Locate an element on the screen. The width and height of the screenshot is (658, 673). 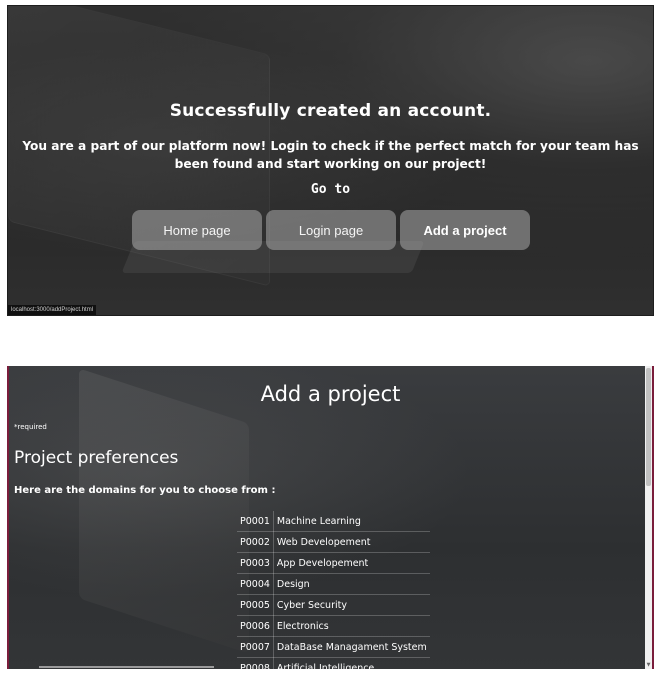
goto-label: Go to is located at coordinates (330, 189).